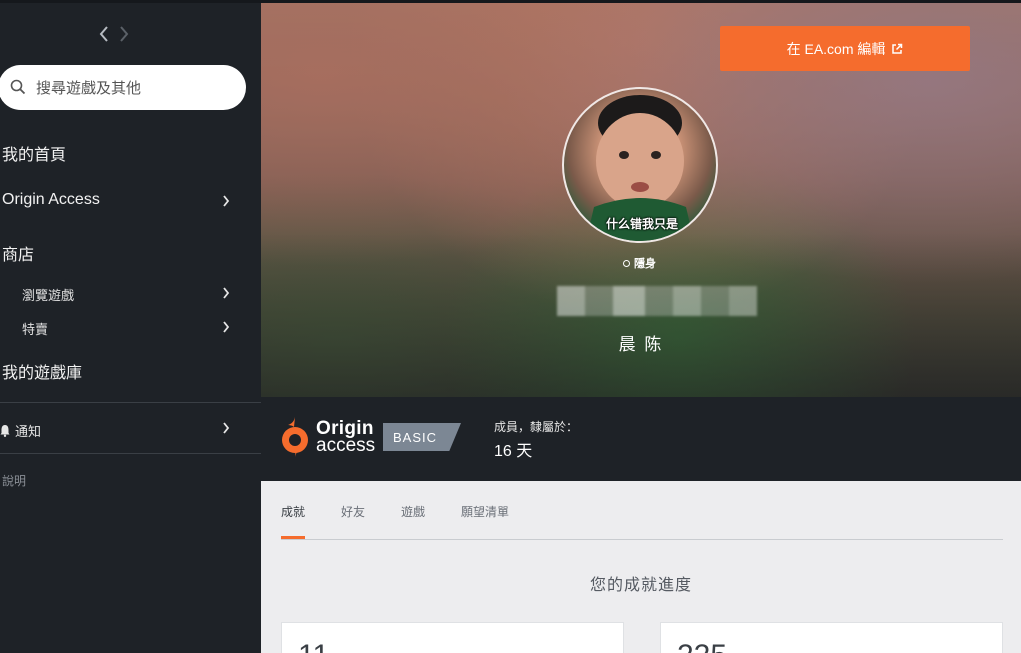  What do you see at coordinates (642, 521) in the screenshot?
I see `profile-tabs: 成就 好友 遊戲 願望清單` at bounding box center [642, 521].